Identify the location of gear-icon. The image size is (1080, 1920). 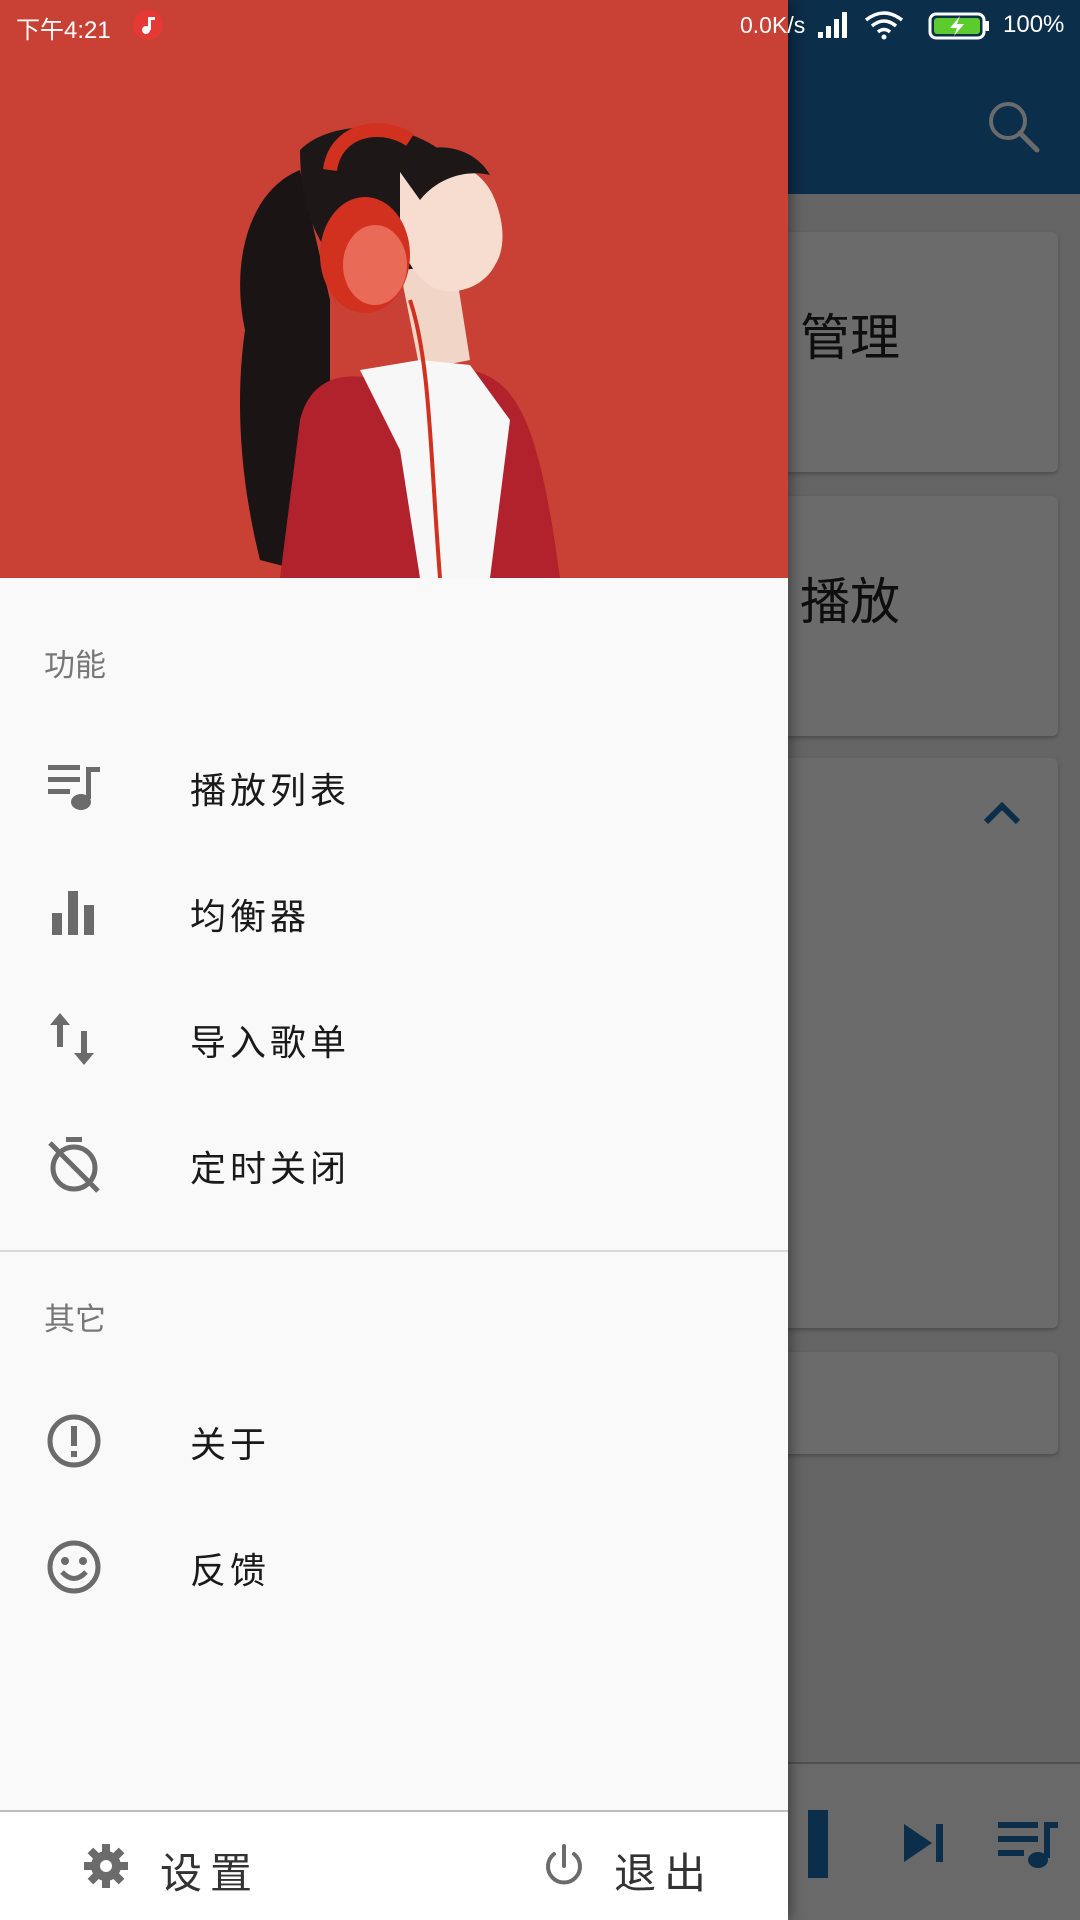
(106, 1866).